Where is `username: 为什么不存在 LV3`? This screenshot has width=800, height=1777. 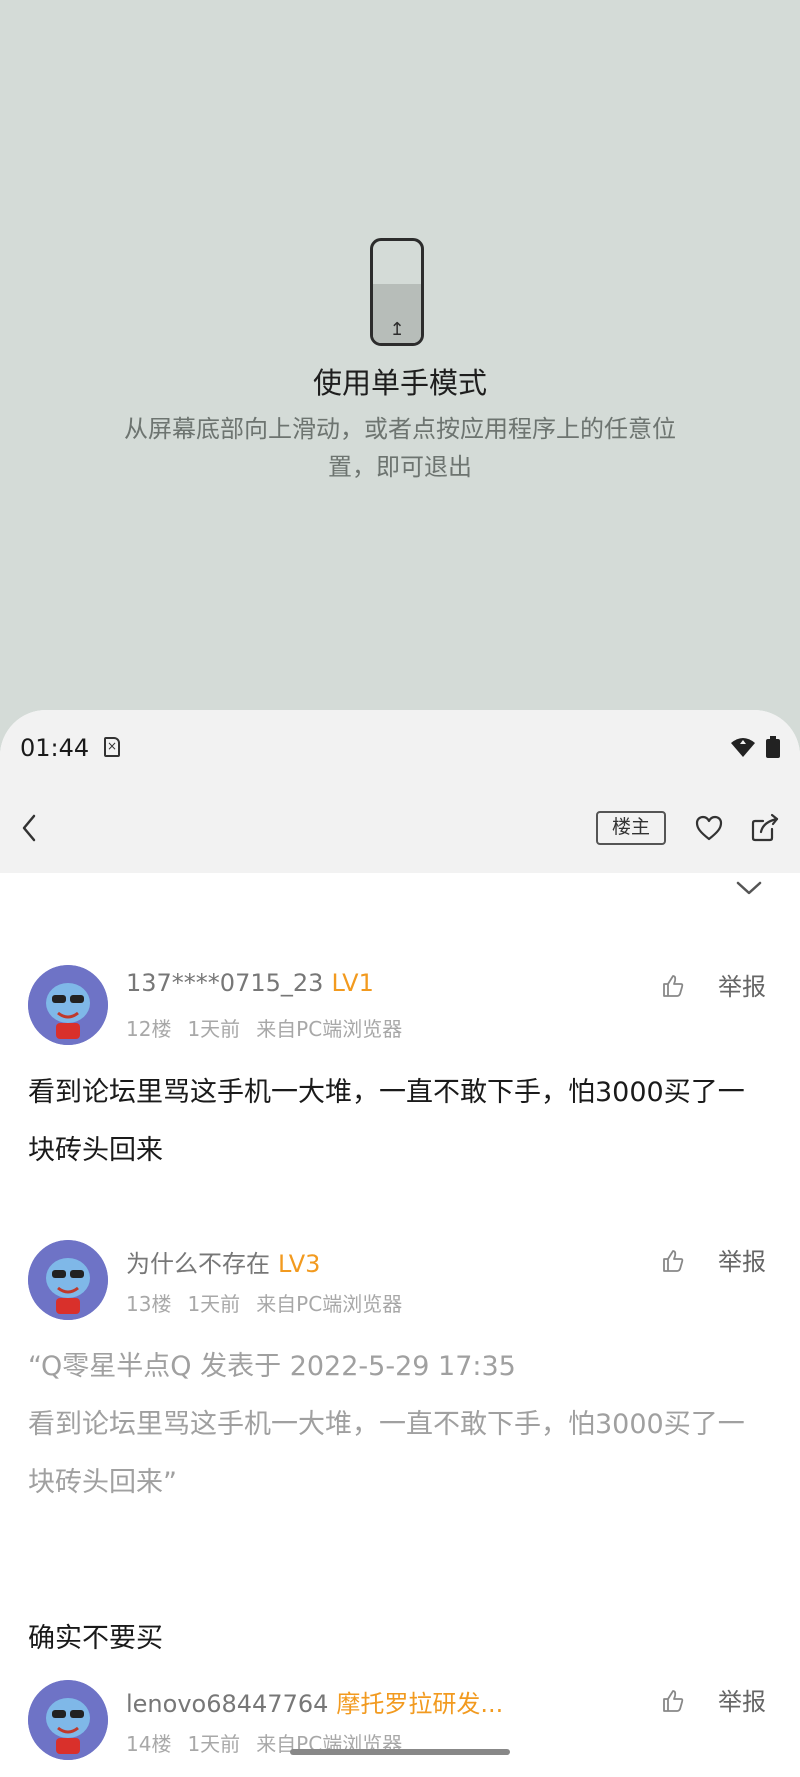 username: 为什么不存在 LV3 is located at coordinates (223, 1261).